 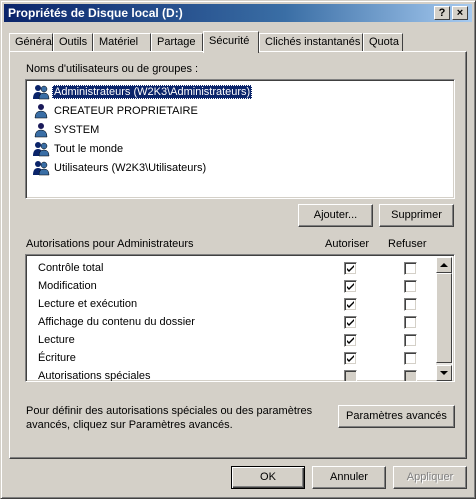 What do you see at coordinates (311, 42) in the screenshot?
I see `tab-cliches-instantanes: Clichés instantanés` at bounding box center [311, 42].